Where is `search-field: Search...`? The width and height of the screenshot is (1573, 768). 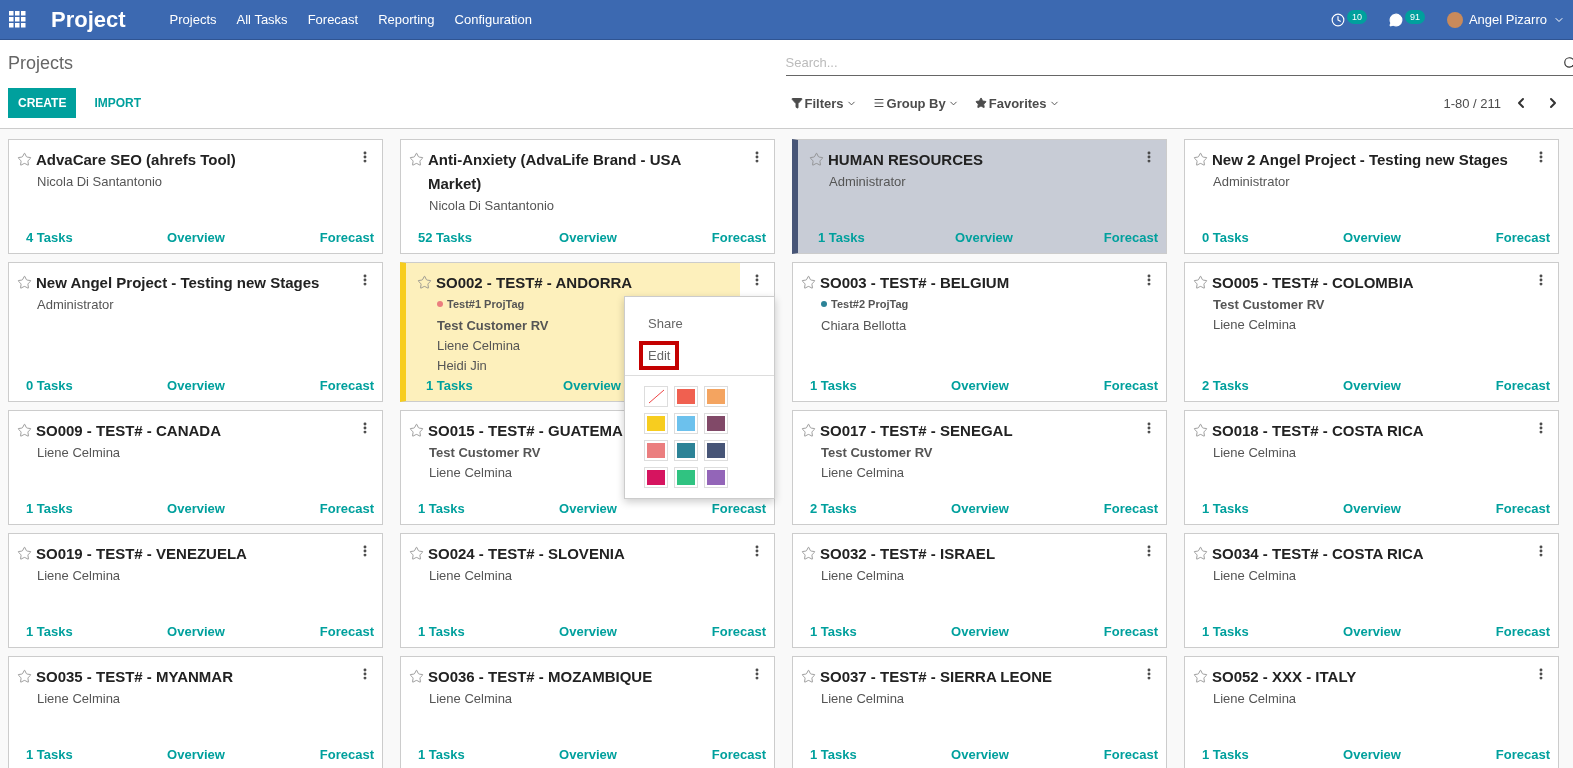 search-field: Search... is located at coordinates (1174, 62).